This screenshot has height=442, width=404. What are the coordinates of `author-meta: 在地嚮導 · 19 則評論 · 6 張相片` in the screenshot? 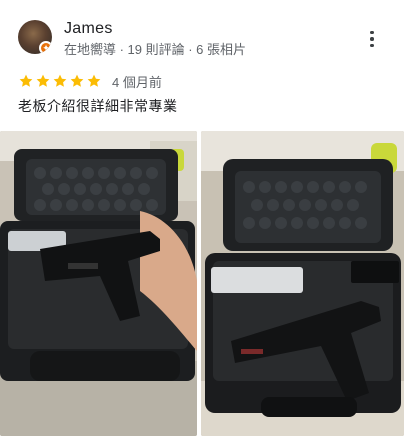 It's located at (155, 49).